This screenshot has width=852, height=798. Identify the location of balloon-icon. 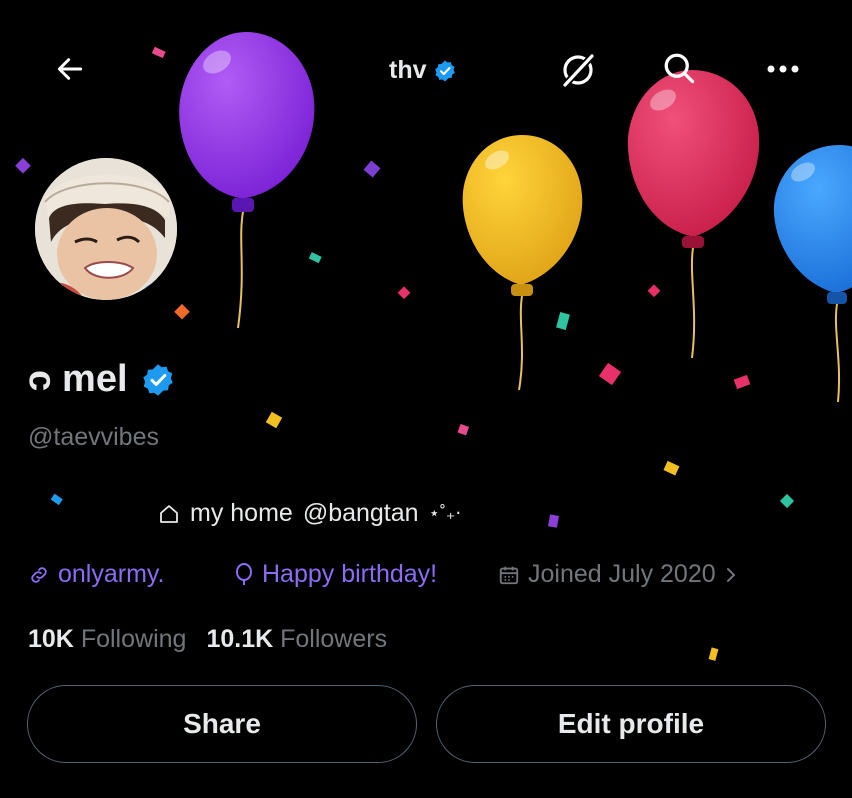
(244, 573).